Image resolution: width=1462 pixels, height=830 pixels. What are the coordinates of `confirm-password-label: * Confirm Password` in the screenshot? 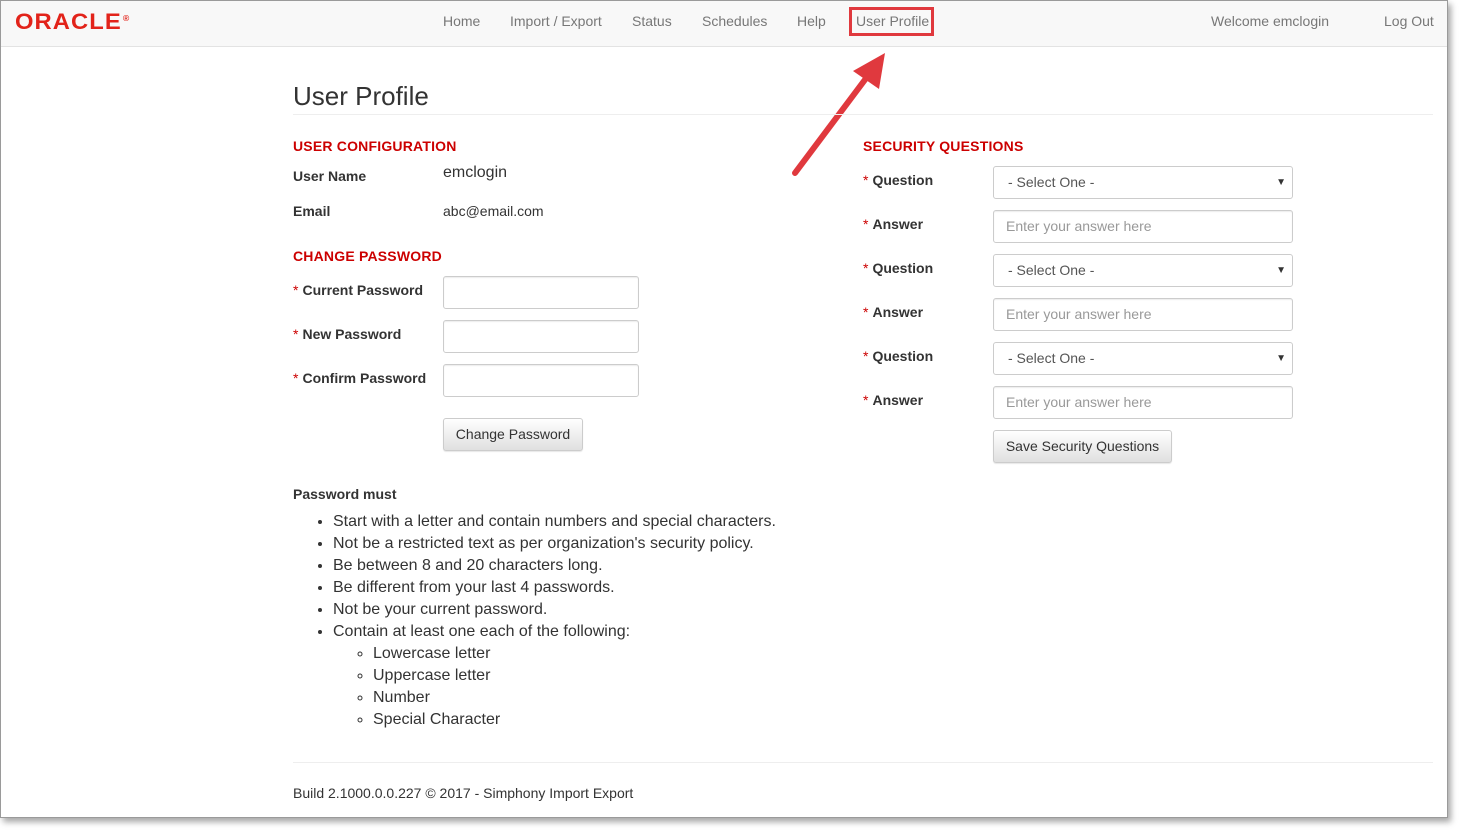 It's located at (360, 378).